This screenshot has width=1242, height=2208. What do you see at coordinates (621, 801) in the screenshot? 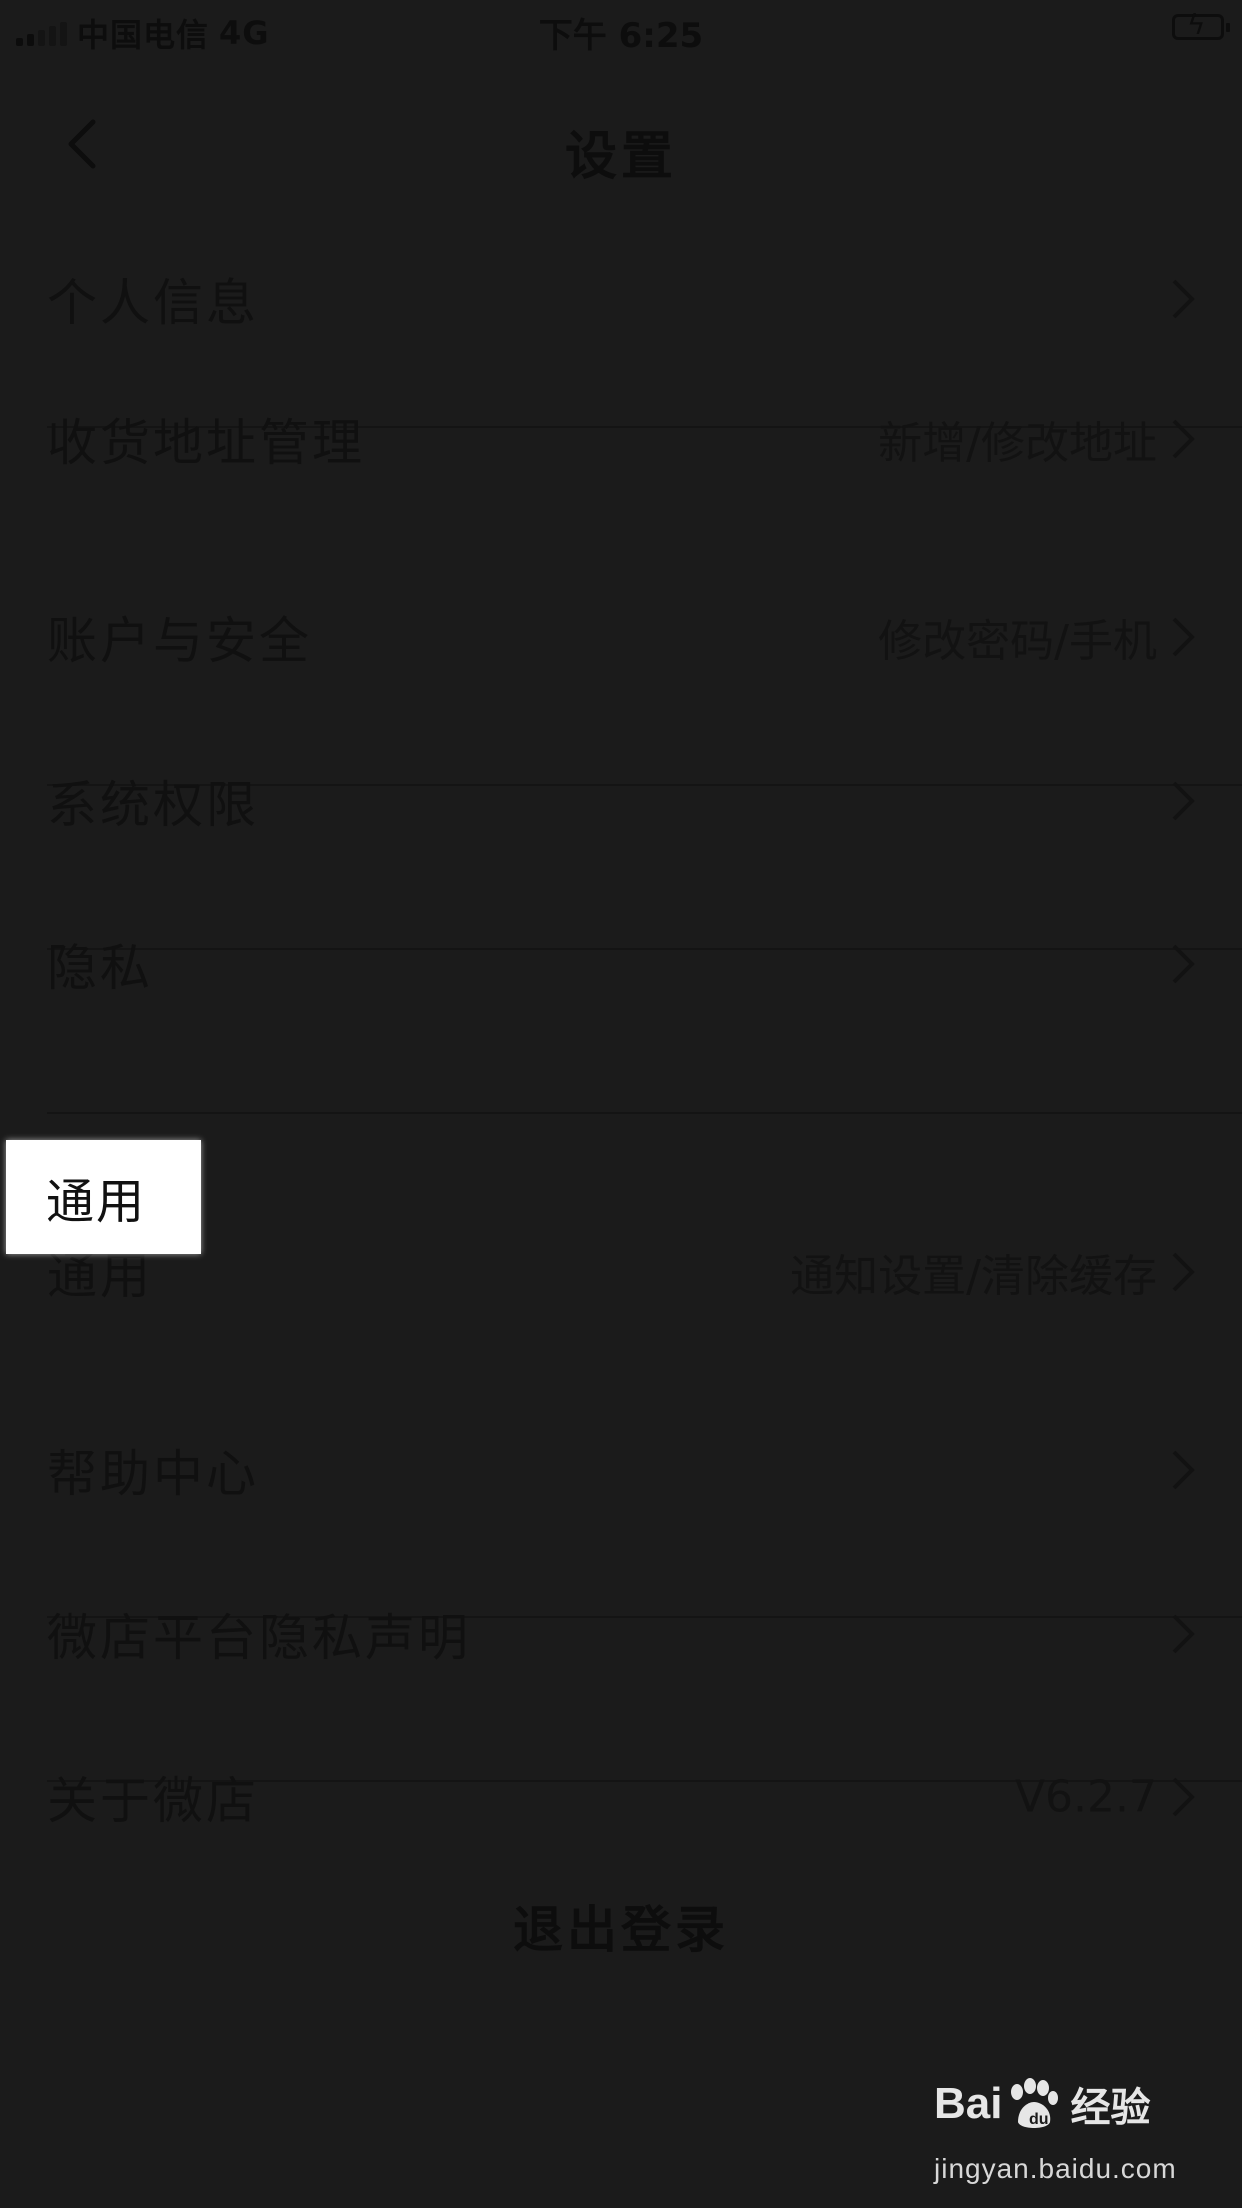
I see `settings-item-system-permissions: 系统权限` at bounding box center [621, 801].